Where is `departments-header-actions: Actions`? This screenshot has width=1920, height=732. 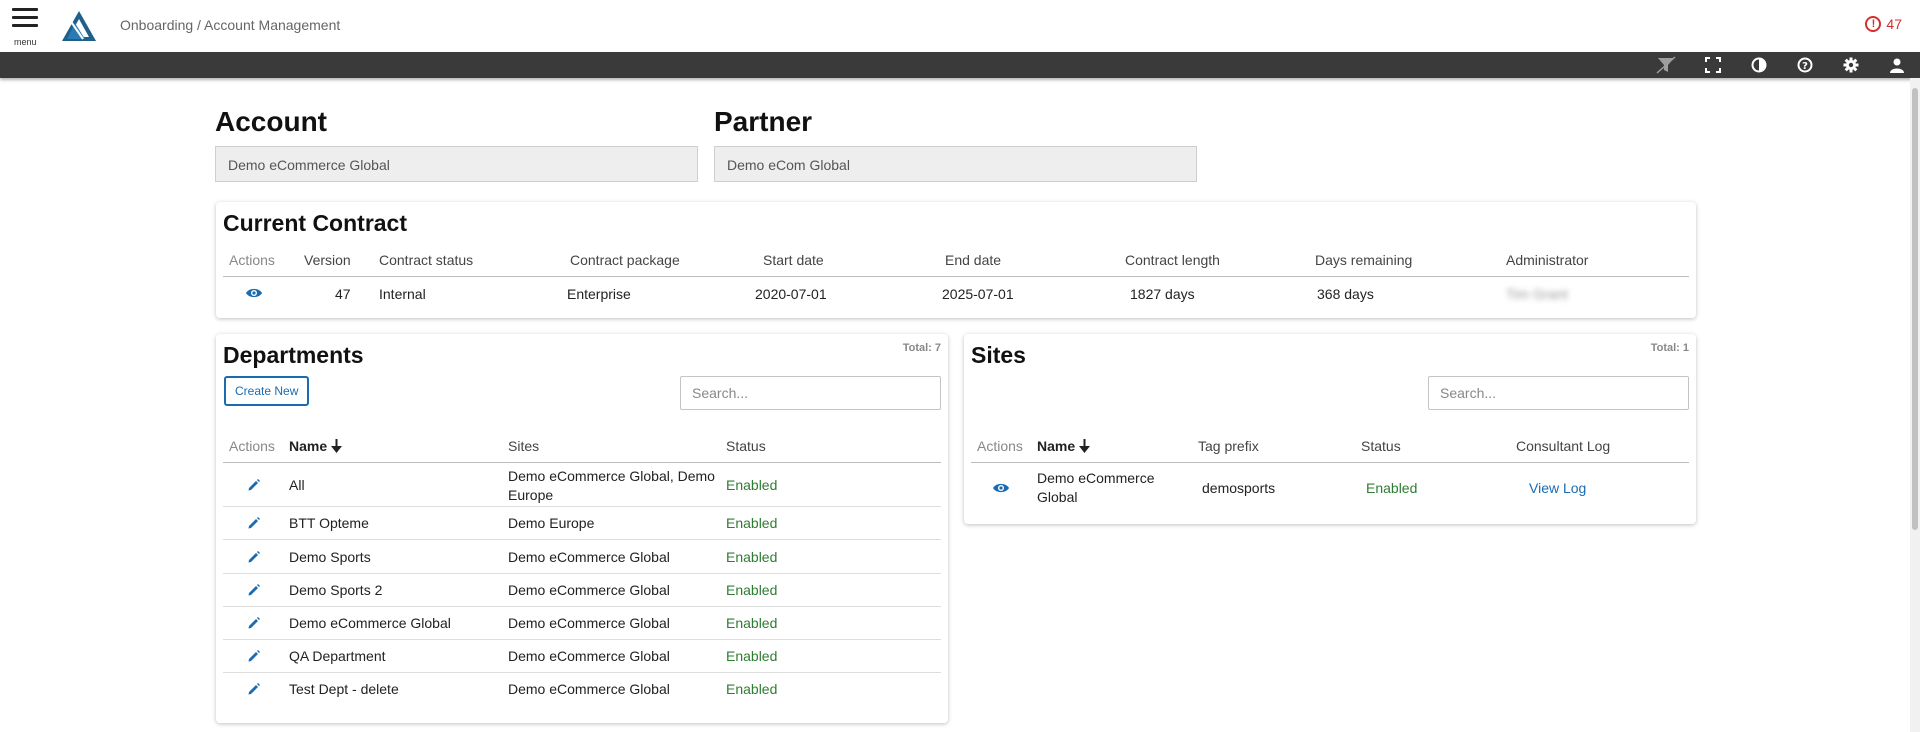 departments-header-actions: Actions is located at coordinates (252, 446).